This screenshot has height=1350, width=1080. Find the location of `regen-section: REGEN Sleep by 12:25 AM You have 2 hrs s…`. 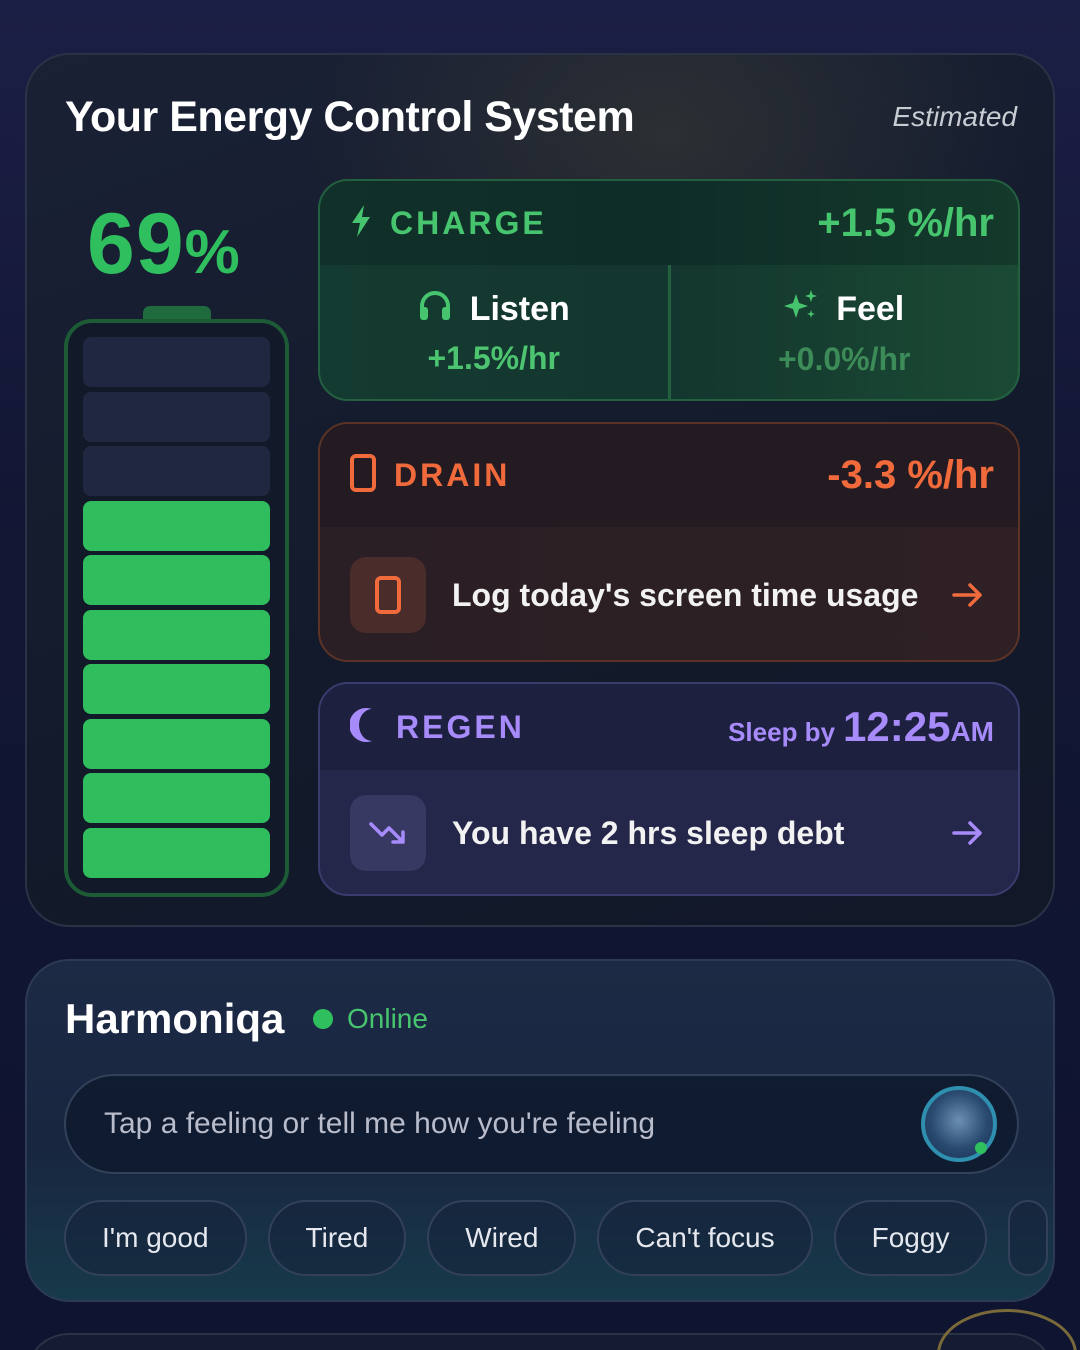

regen-section: REGEN Sleep by 12:25 AM You have 2 hrs s… is located at coordinates (669, 789).